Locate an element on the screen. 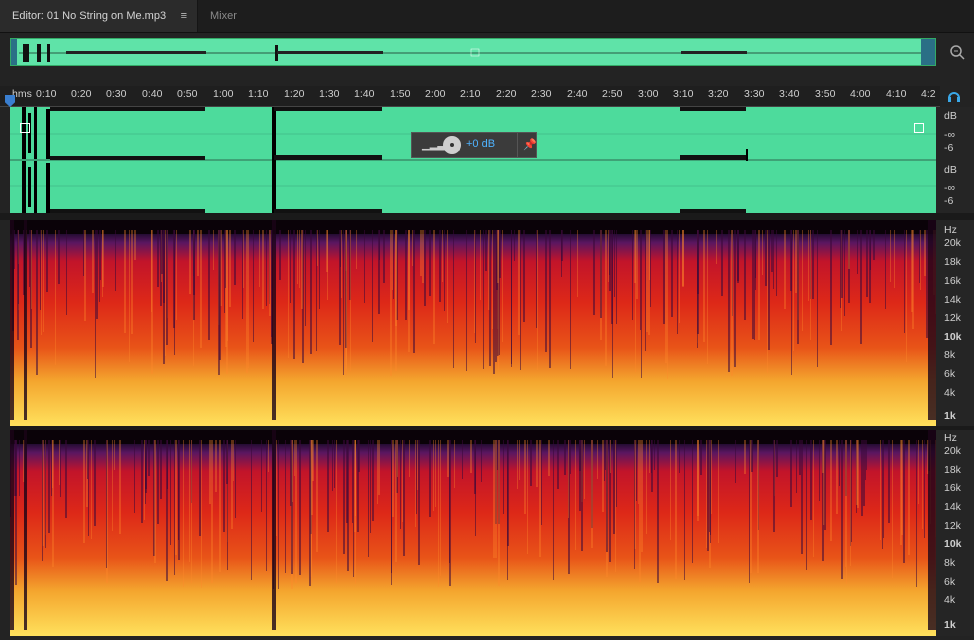 Image resolution: width=974 pixels, height=640 pixels. gain-knob-icon is located at coordinates (452, 145).